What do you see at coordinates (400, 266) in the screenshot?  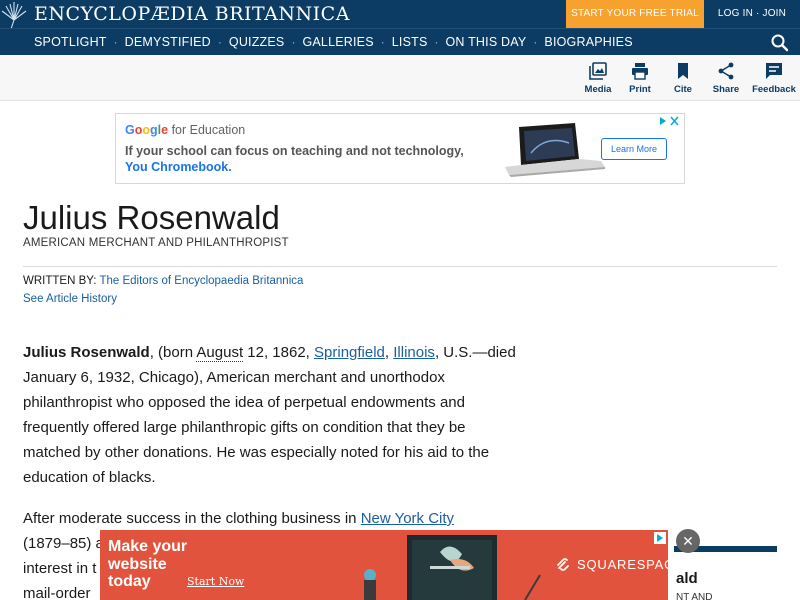 I see `header-divider` at bounding box center [400, 266].